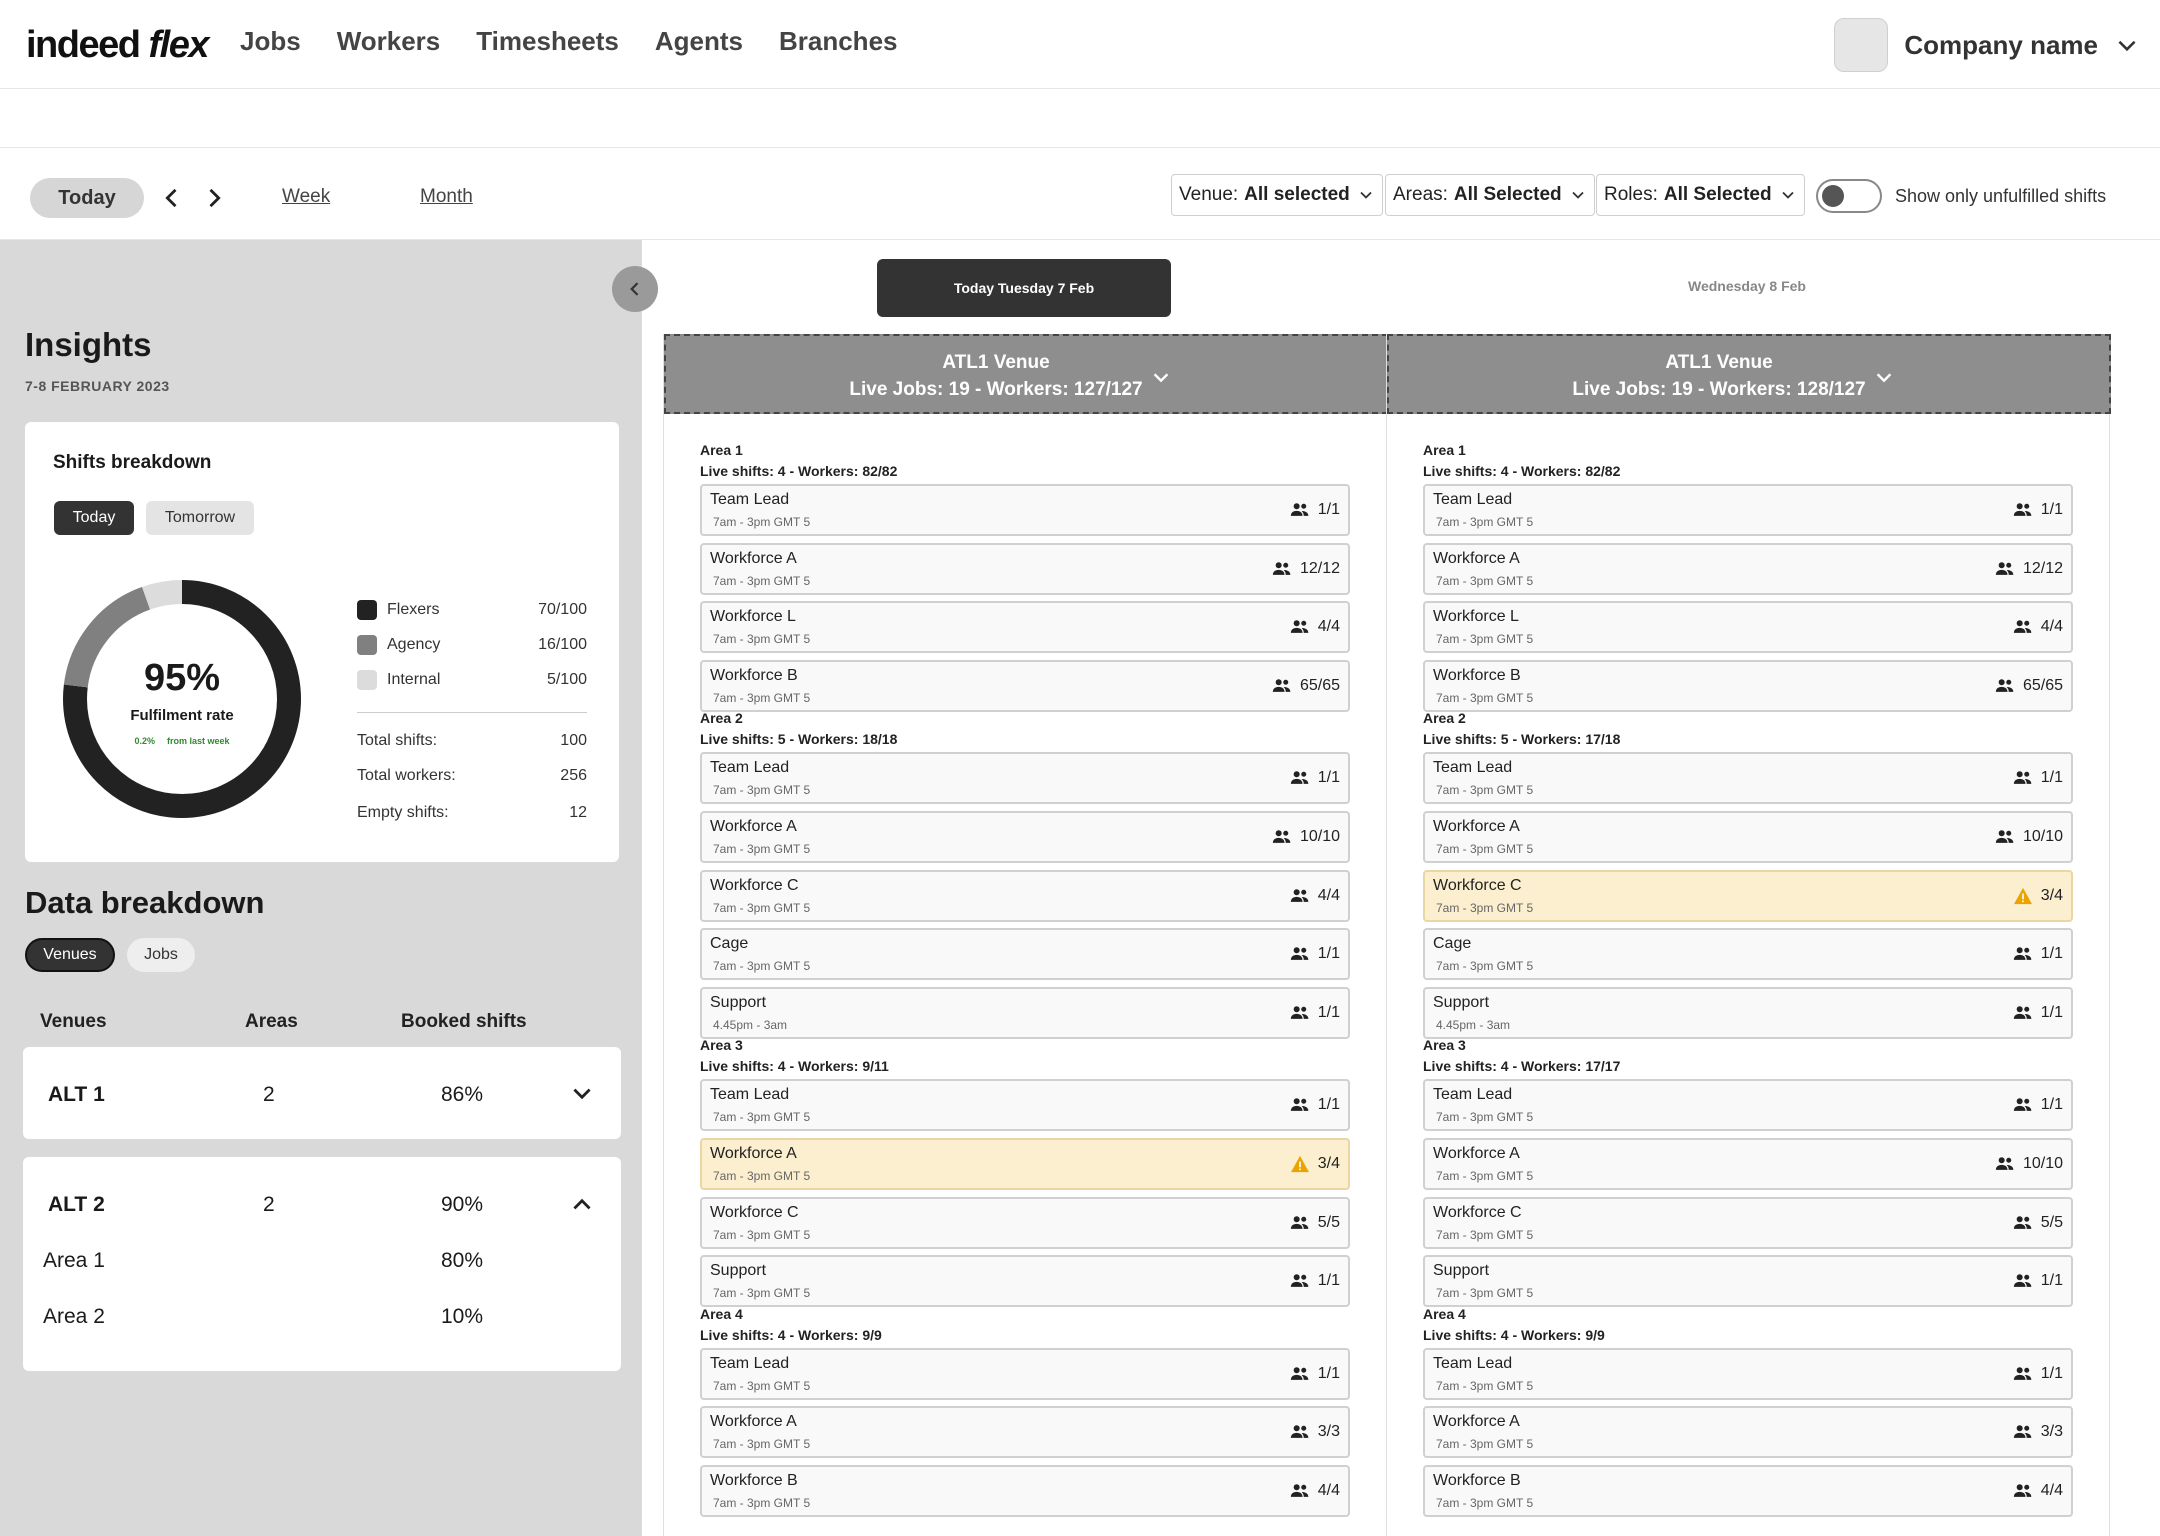 The image size is (2160, 1536). Describe the element at coordinates (462, 1260) in the screenshot. I see `sub-area-value: 80%` at that location.